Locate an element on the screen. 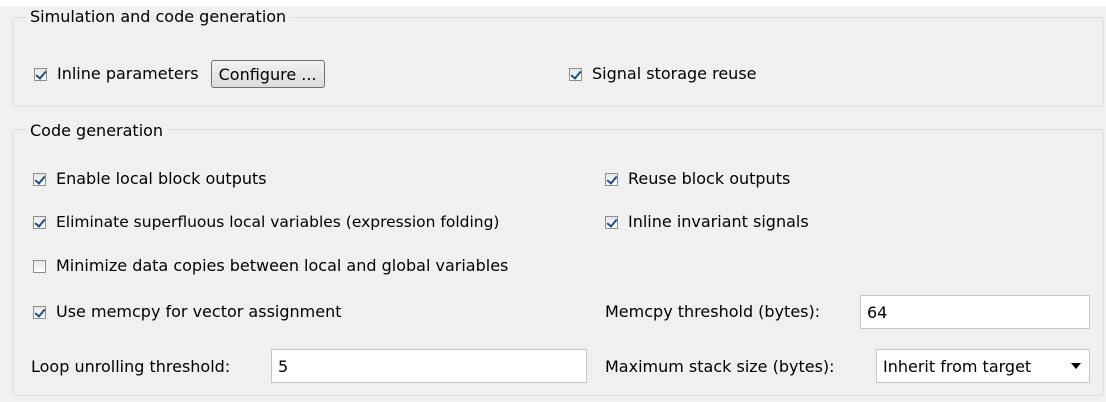 Image resolution: width=1106 pixels, height=402 pixels. inline-invariant-signals-row: Inline invariant signals is located at coordinates (707, 222).